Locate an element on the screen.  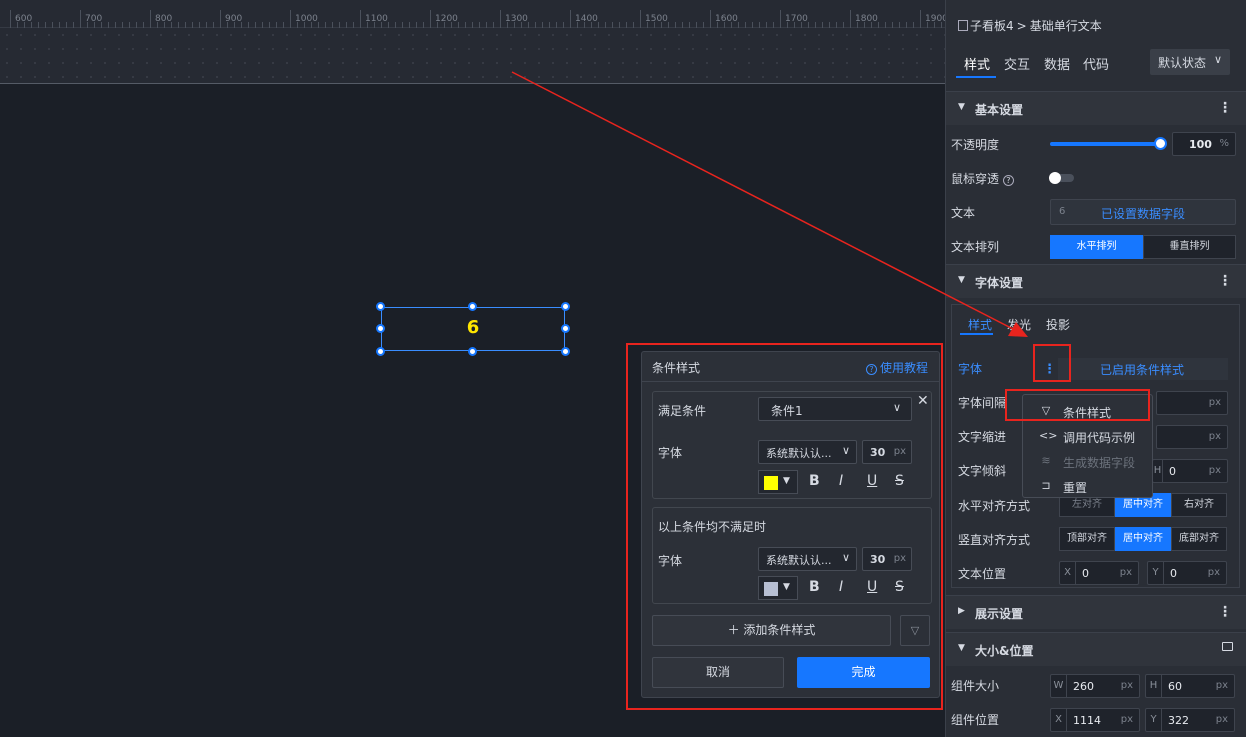
ruler-label: 1400 is located at coordinates (586, 19).